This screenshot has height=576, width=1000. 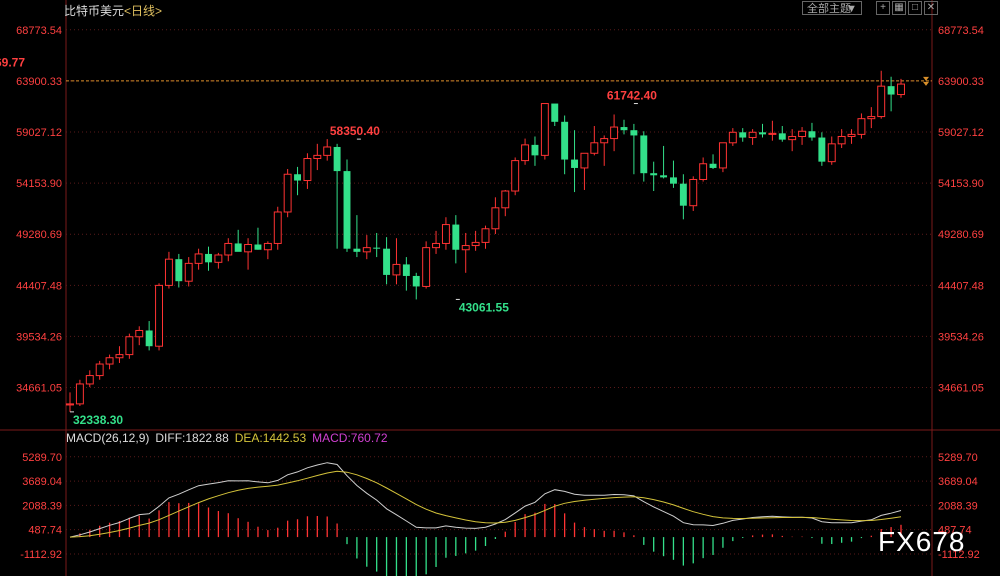 I want to click on theme-selector-button: 全部主题 ▼, so click(x=832, y=8).